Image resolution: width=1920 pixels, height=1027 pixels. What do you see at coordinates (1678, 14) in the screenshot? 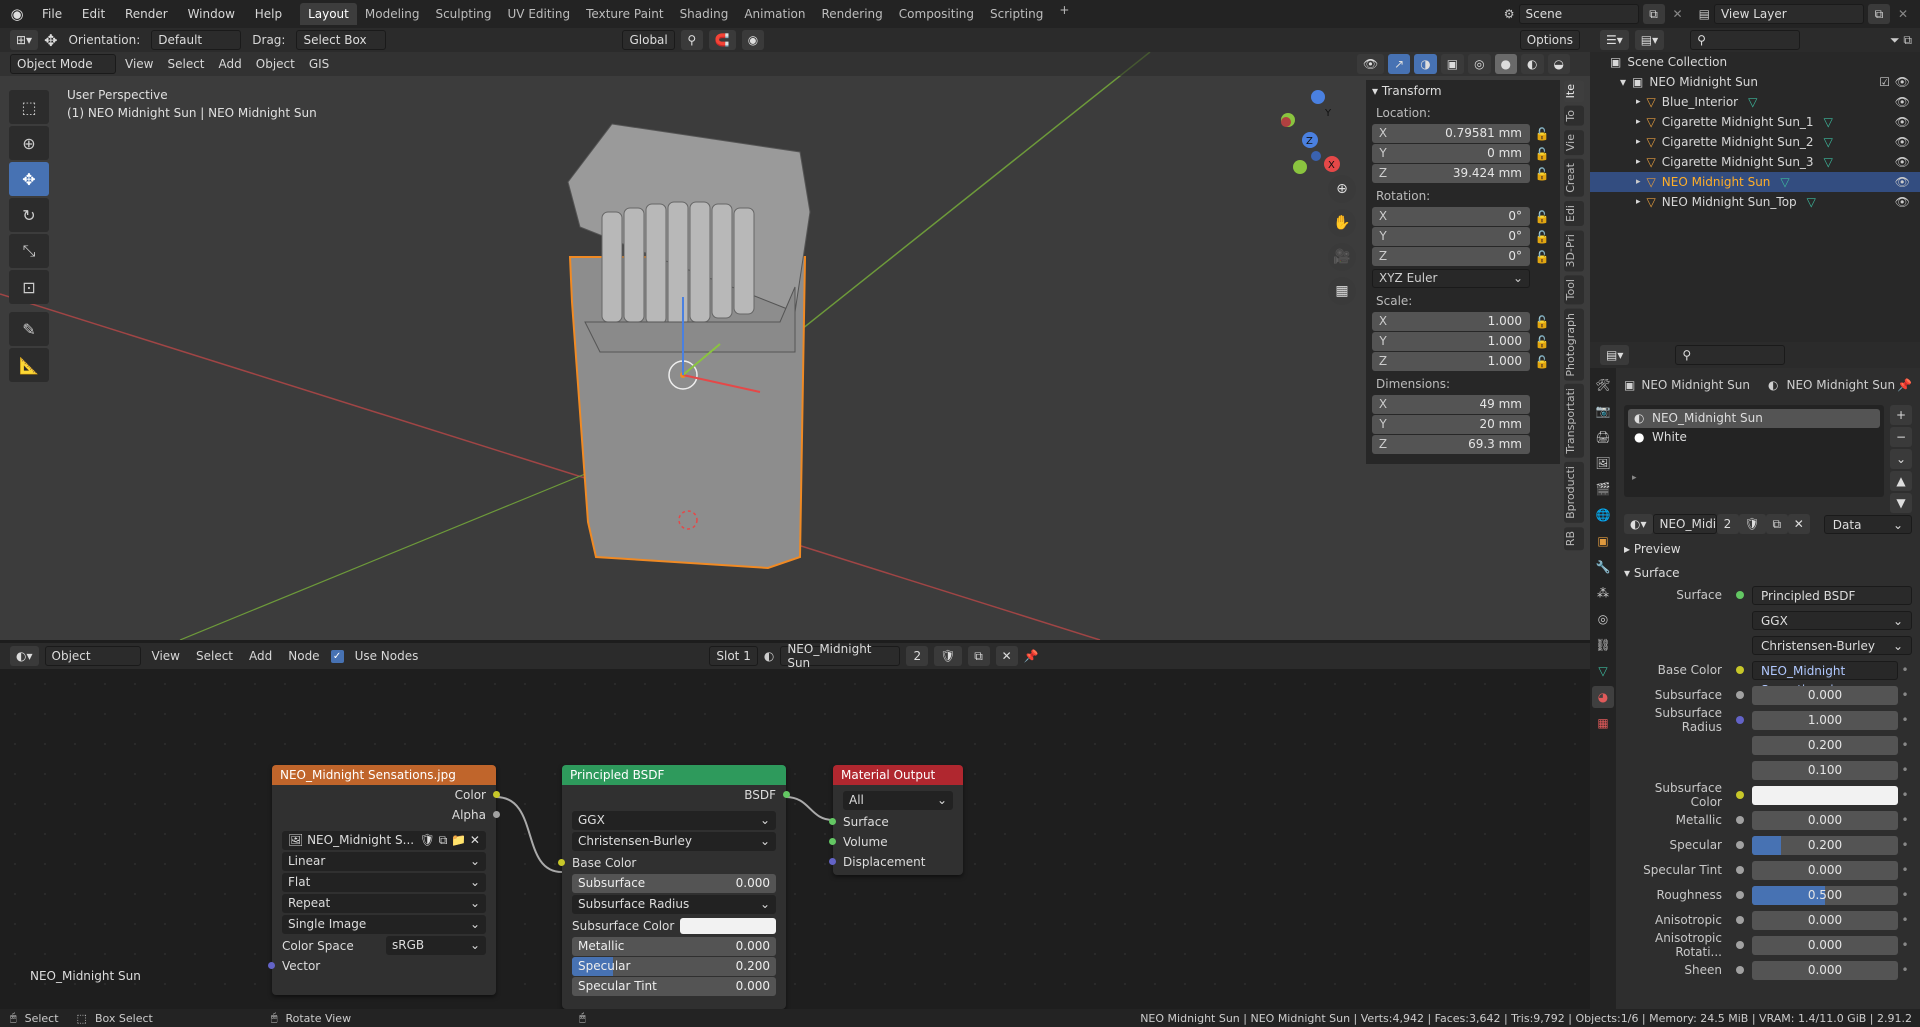
I see `scene-close-icon: ✕` at bounding box center [1678, 14].